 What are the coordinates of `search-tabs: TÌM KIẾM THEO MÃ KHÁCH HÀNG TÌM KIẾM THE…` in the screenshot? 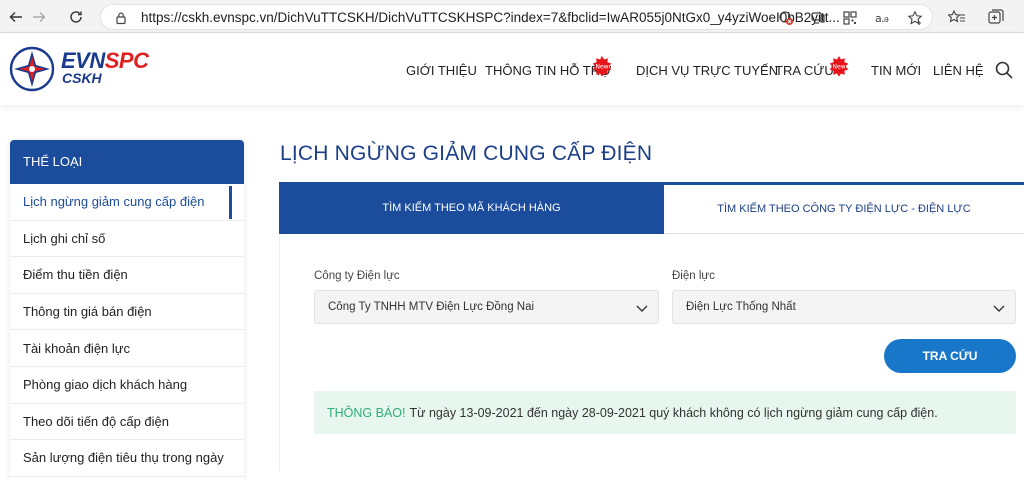 It's located at (651, 208).